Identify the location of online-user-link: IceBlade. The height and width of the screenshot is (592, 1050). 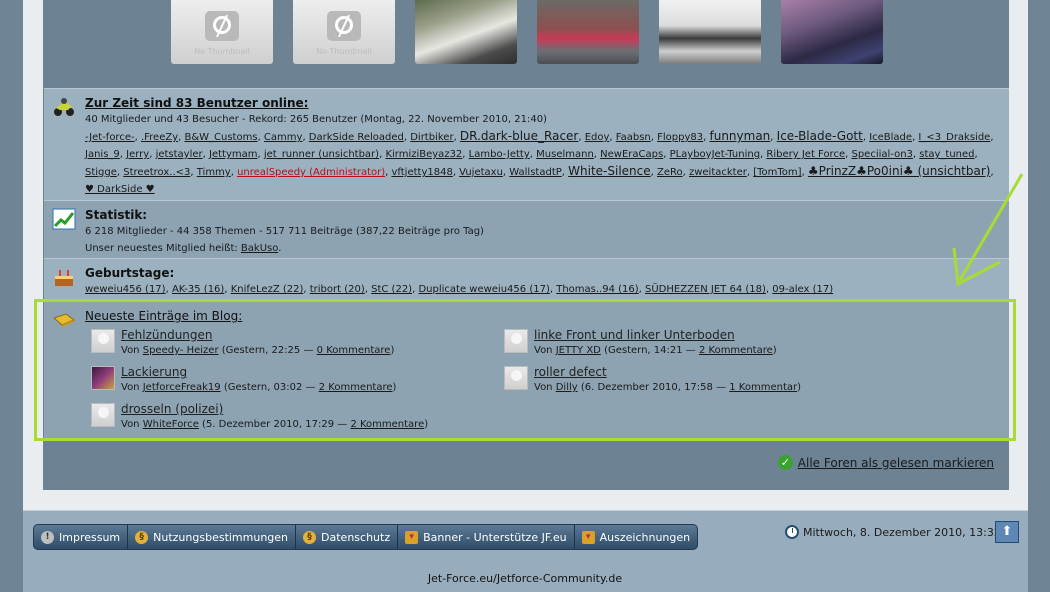
(890, 137).